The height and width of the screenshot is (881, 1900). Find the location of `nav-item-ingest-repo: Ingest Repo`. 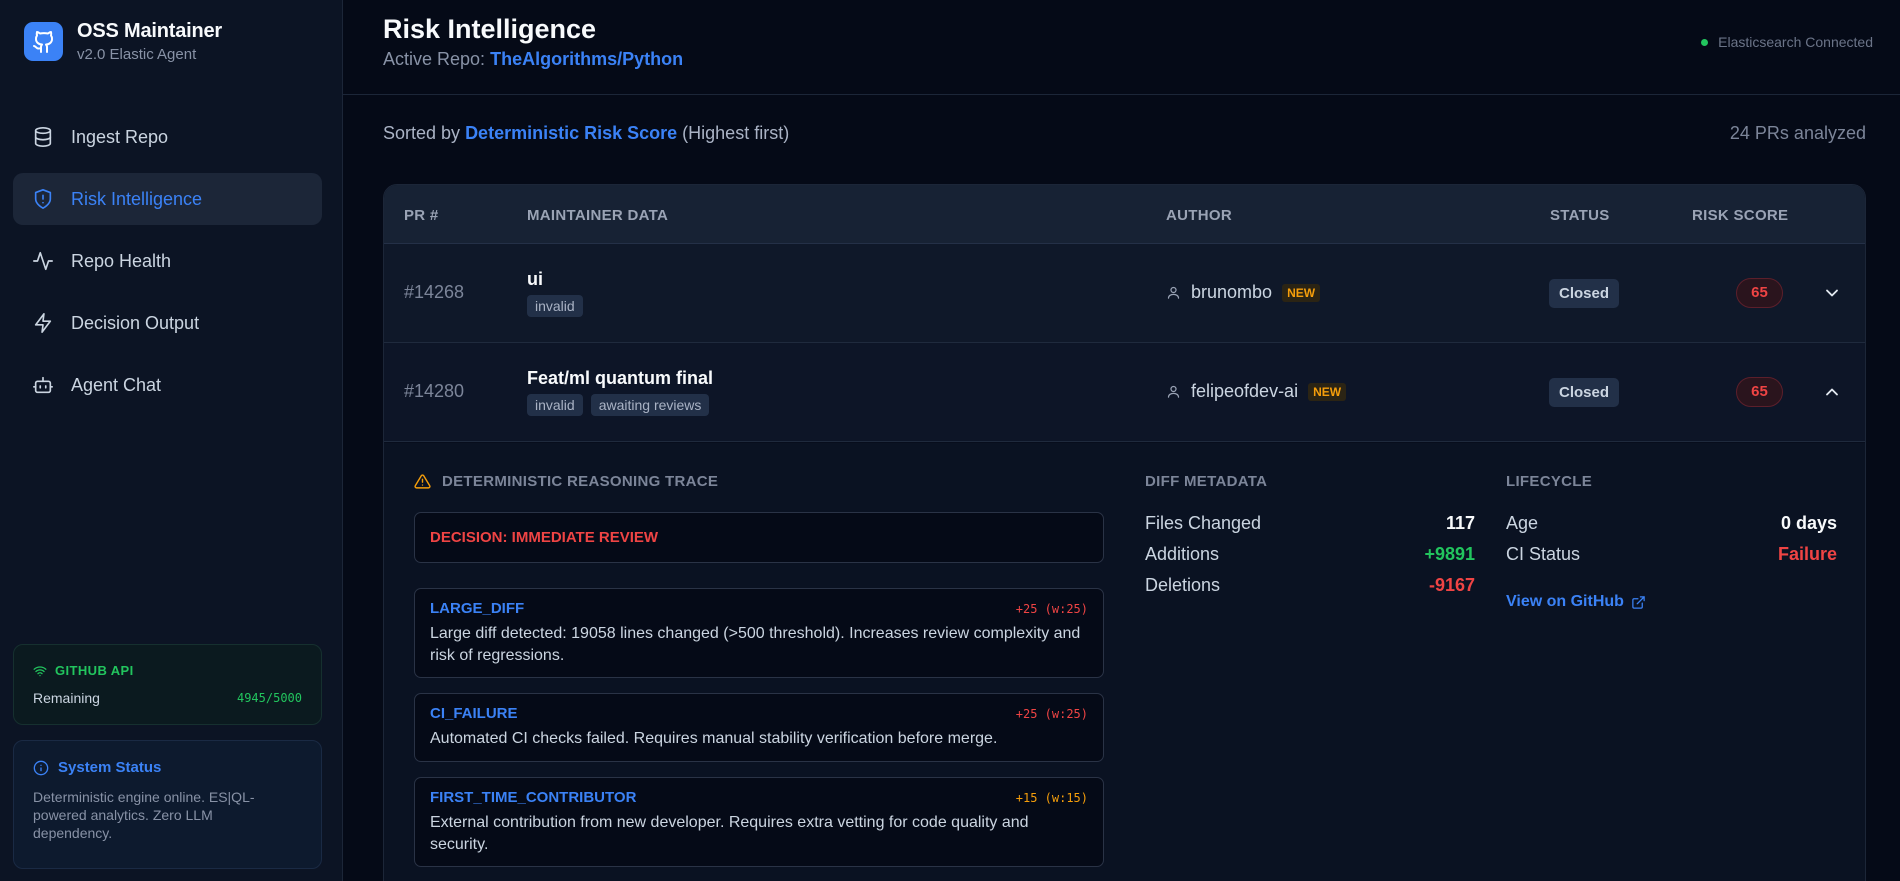

nav-item-ingest-repo: Ingest Repo is located at coordinates (167, 137).